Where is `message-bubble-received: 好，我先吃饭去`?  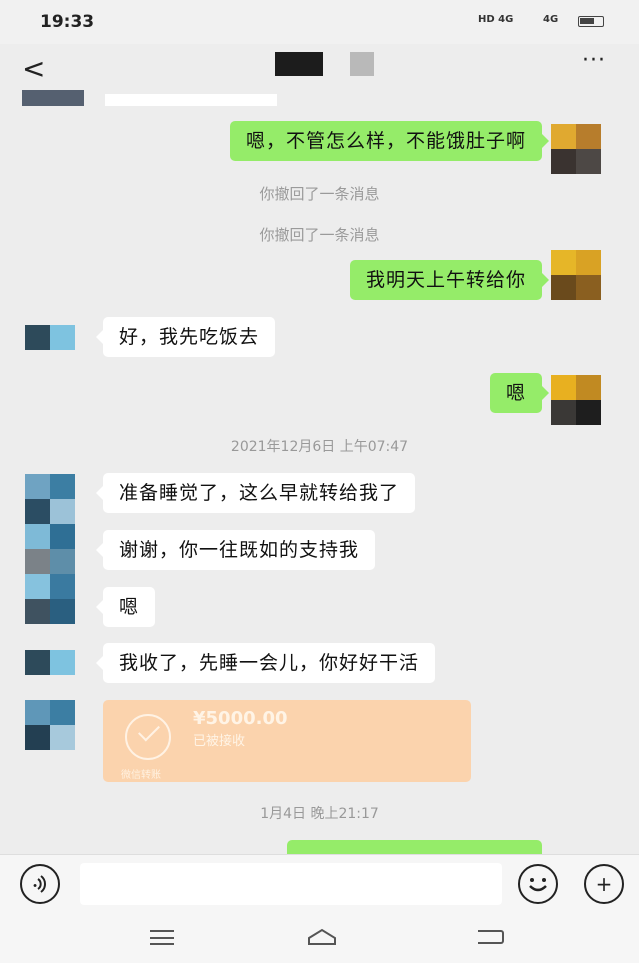 message-bubble-received: 好，我先吃饭去 is located at coordinates (185, 337).